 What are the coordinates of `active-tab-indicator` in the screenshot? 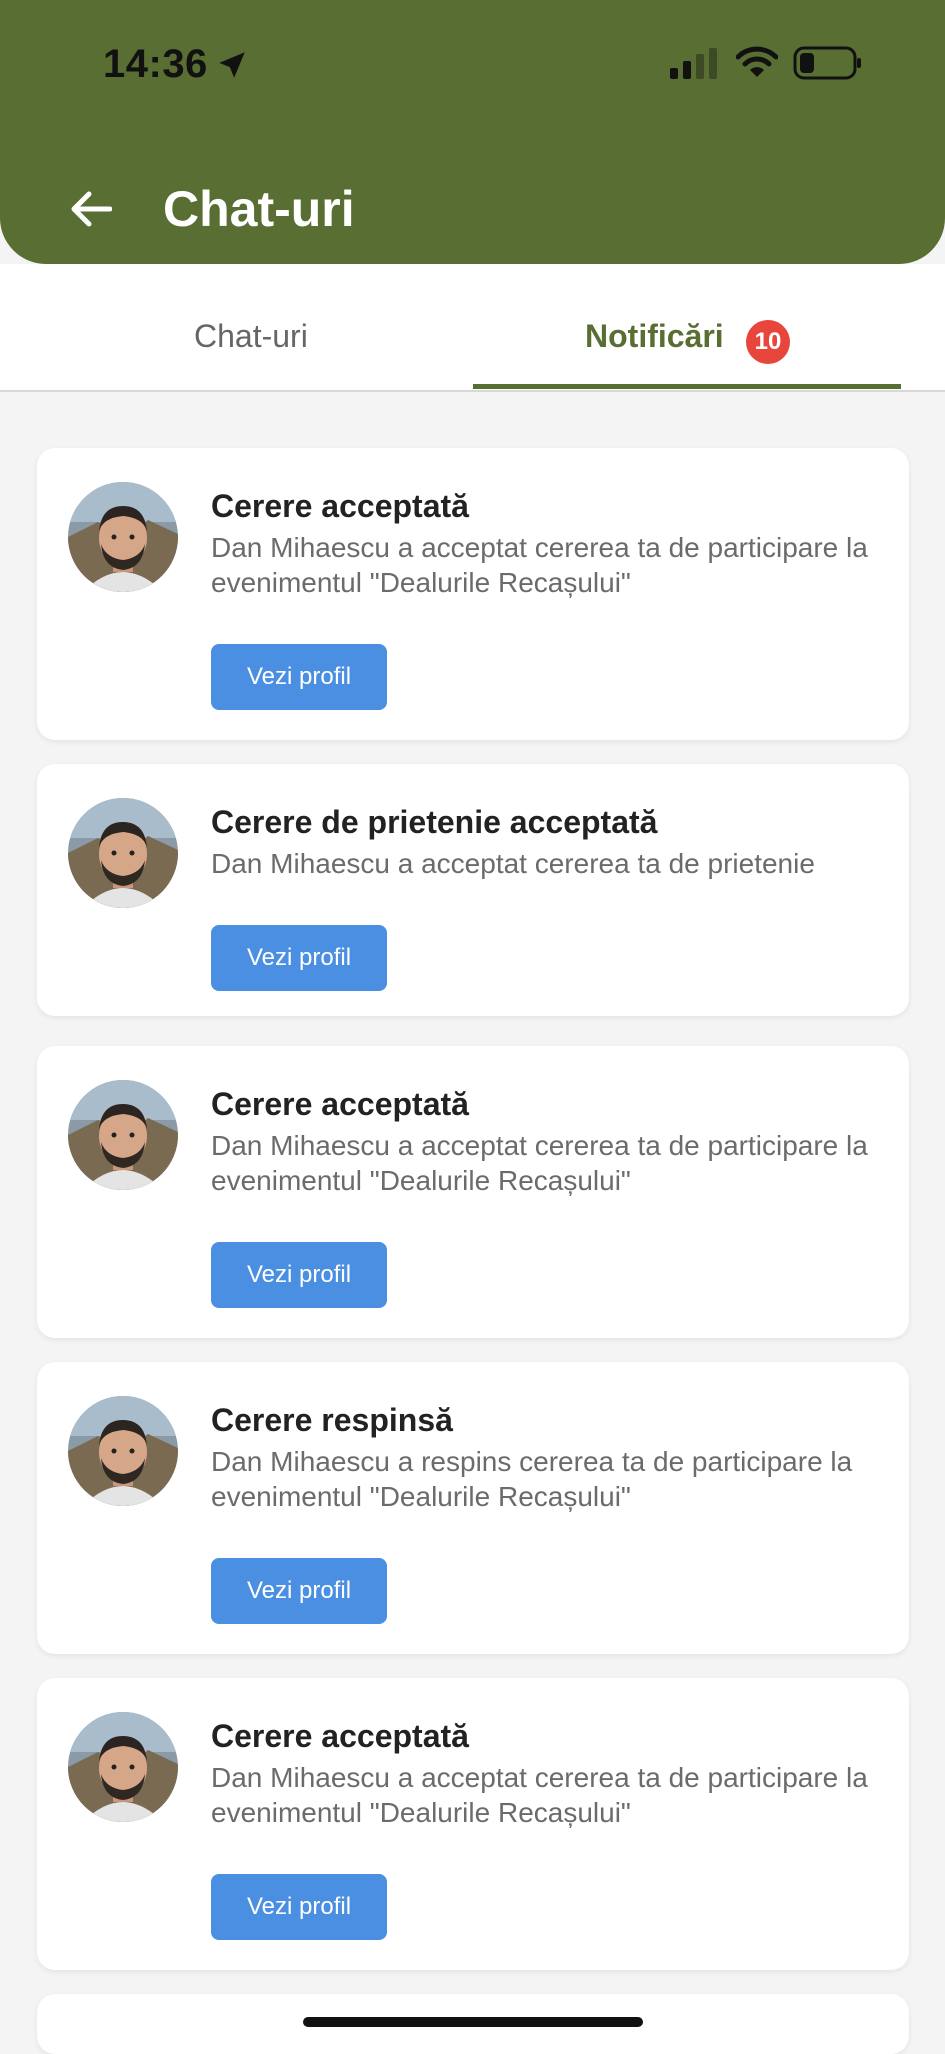 It's located at (687, 386).